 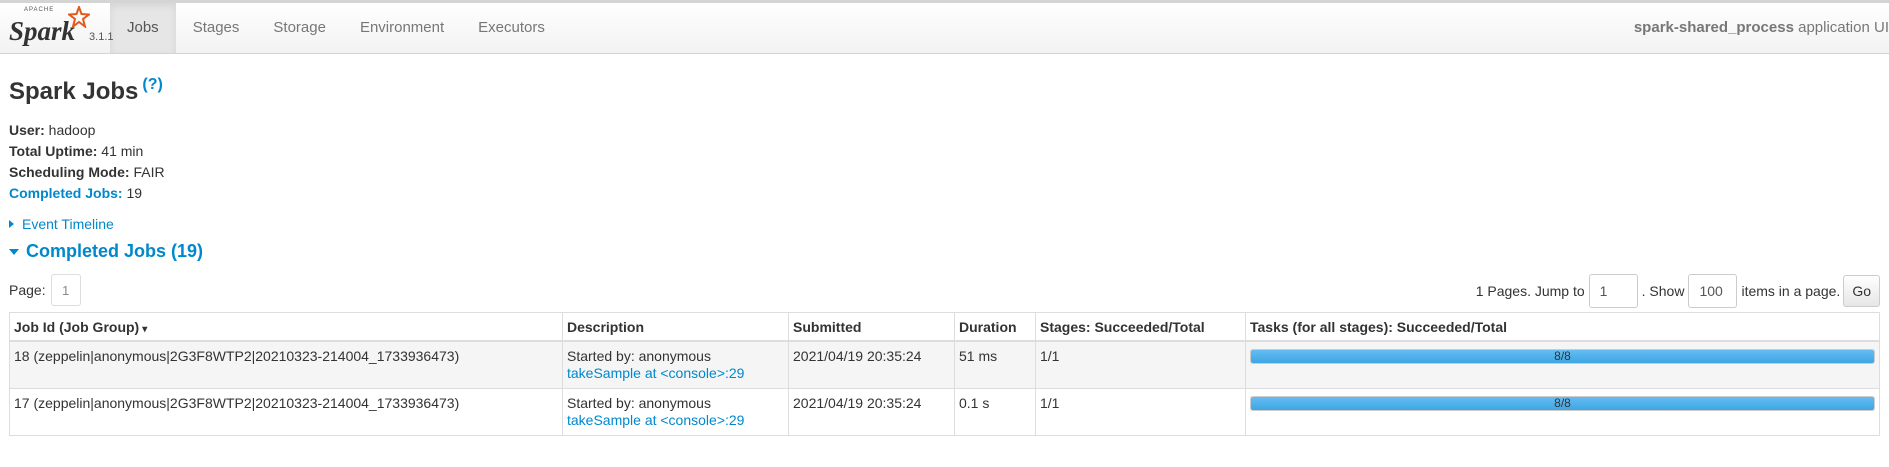 I want to click on summary-completed-jobs: Completed Jobs: 19, so click(x=944, y=193).